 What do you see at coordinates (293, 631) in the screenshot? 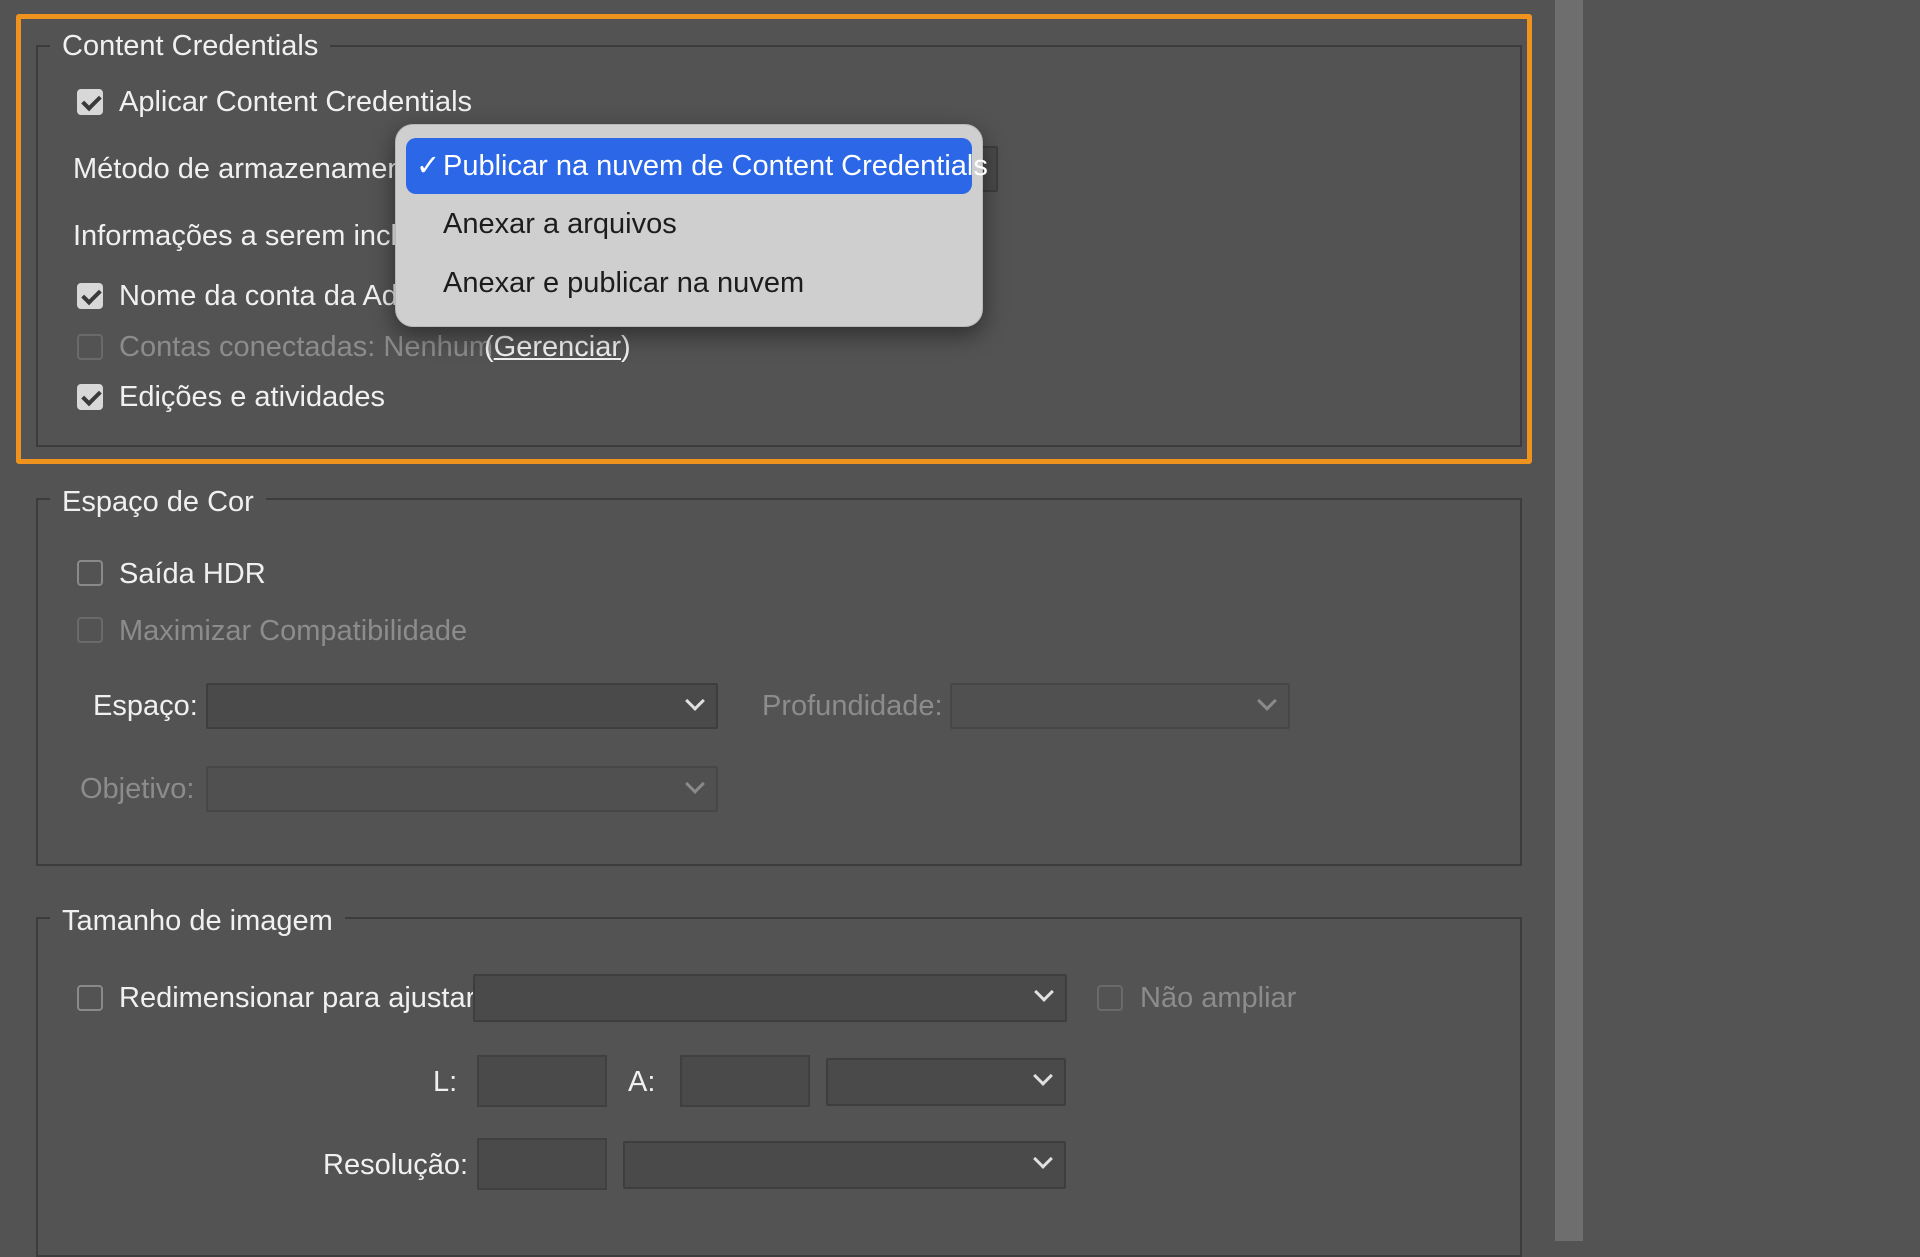
I see `max-compat-label: Maximizar Compatibilidade` at bounding box center [293, 631].